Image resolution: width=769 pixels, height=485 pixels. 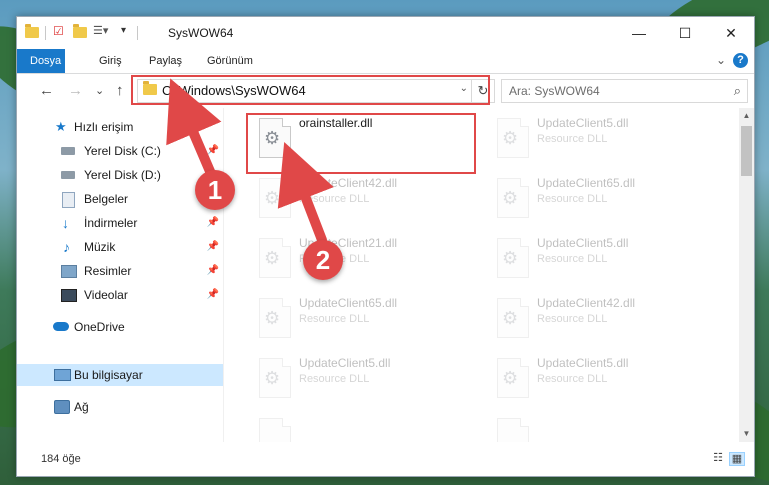 I want to click on sidebar-item-label: Resimler, so click(x=108, y=271).